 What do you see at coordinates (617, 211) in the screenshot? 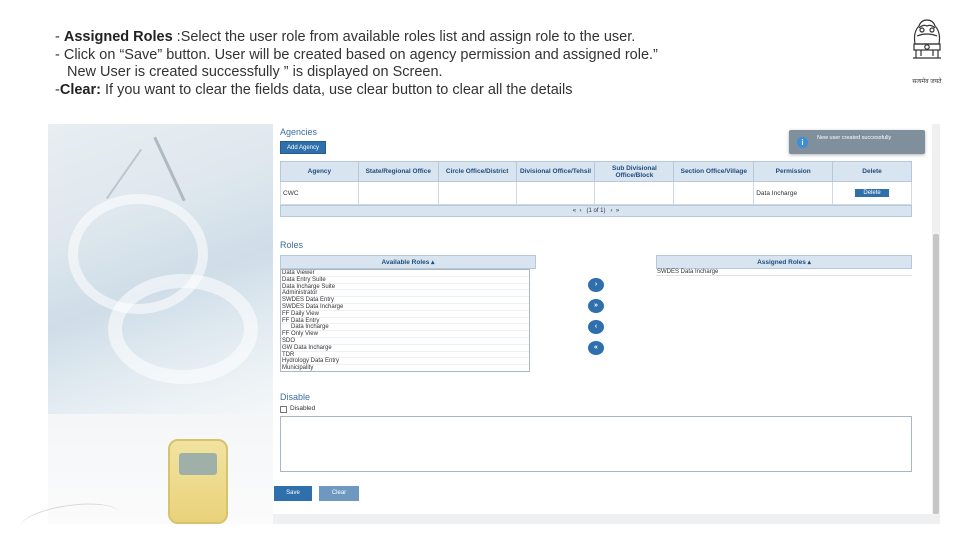
I see `last-page-icon: »` at bounding box center [617, 211].